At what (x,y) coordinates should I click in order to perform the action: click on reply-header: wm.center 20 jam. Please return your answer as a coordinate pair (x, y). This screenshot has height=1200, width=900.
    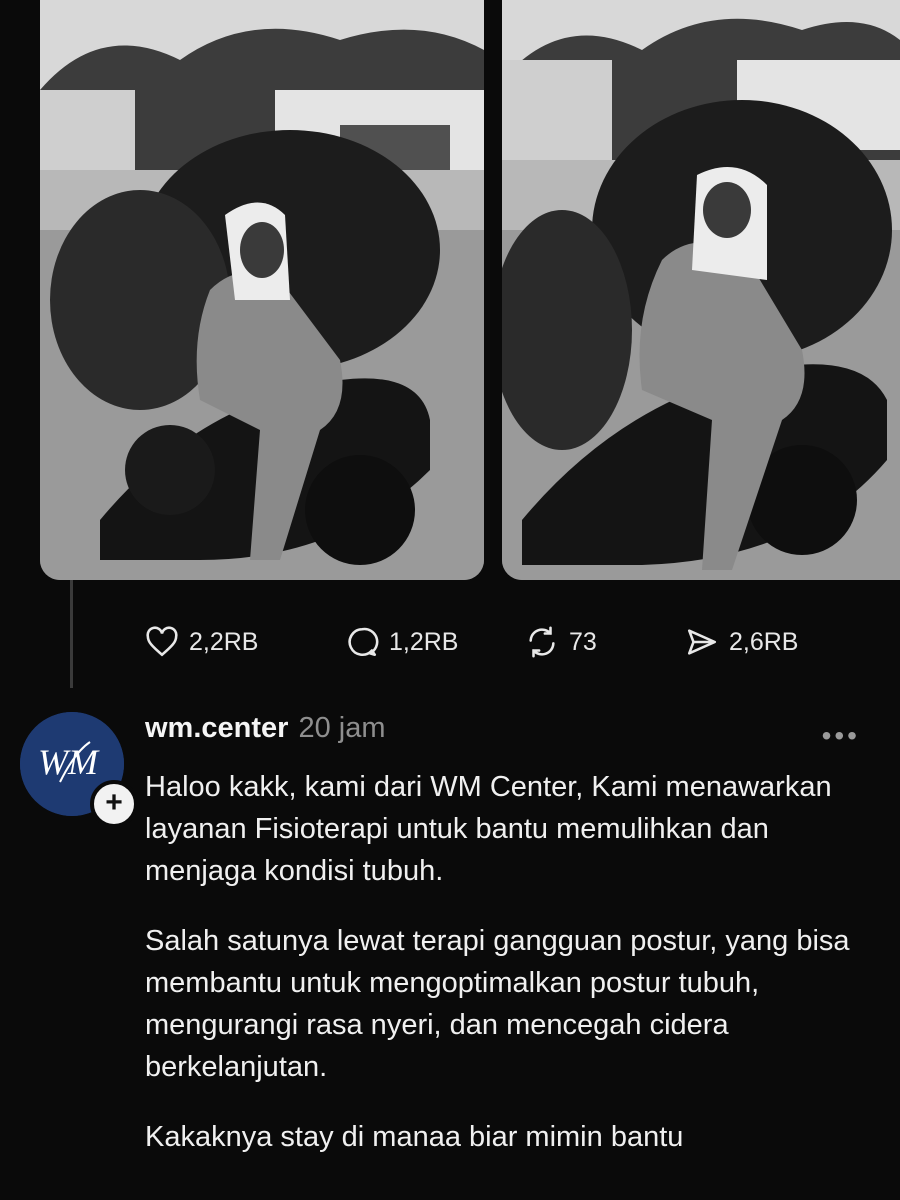
    Looking at the image, I should click on (265, 734).